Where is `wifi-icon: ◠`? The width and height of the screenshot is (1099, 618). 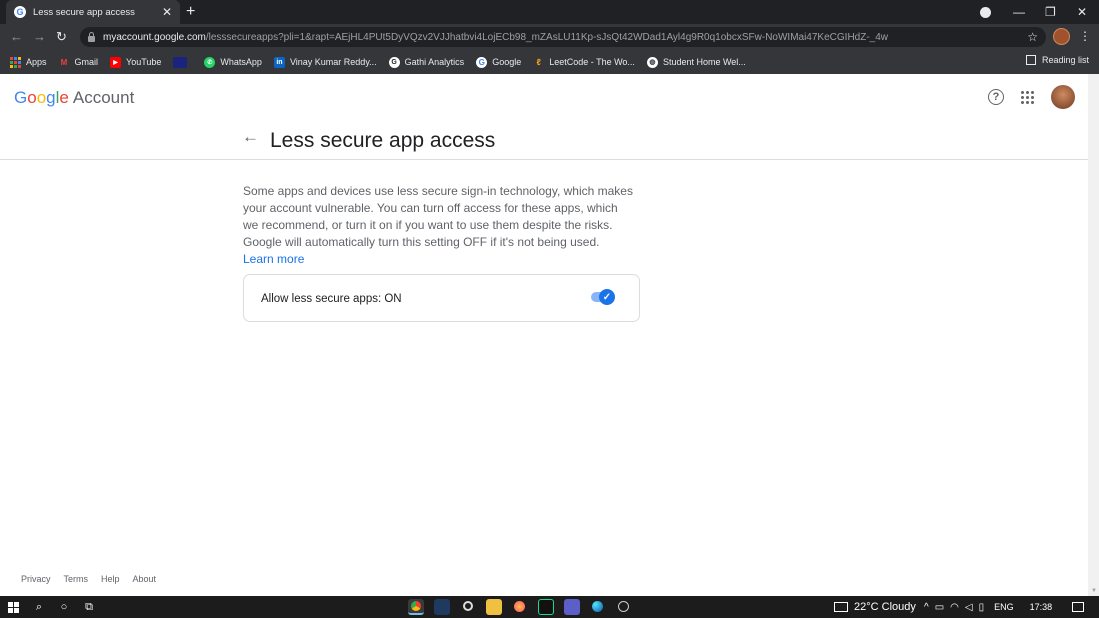
wifi-icon: ◠ is located at coordinates (954, 607).